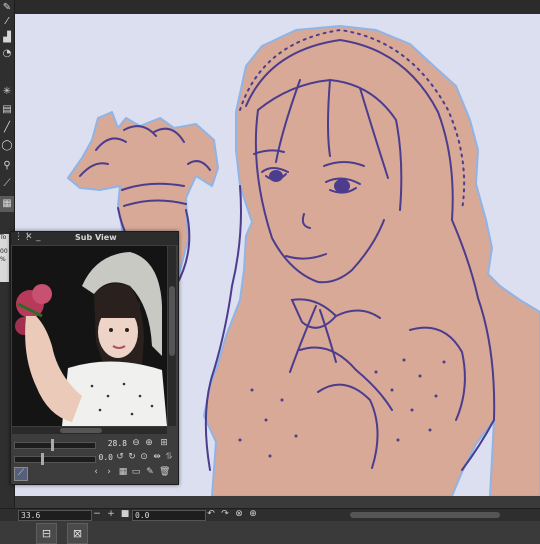 The height and width of the screenshot is (544, 540). I want to click on blend-icon: ◔, so click(7, 54).